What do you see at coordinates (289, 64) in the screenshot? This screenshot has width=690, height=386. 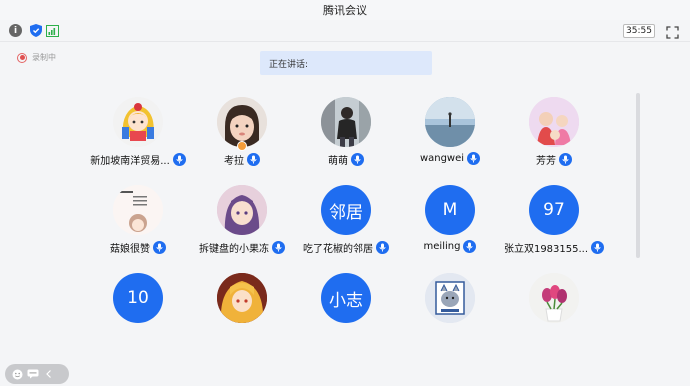 I see `speaking-label: 正在讲话:` at bounding box center [289, 64].